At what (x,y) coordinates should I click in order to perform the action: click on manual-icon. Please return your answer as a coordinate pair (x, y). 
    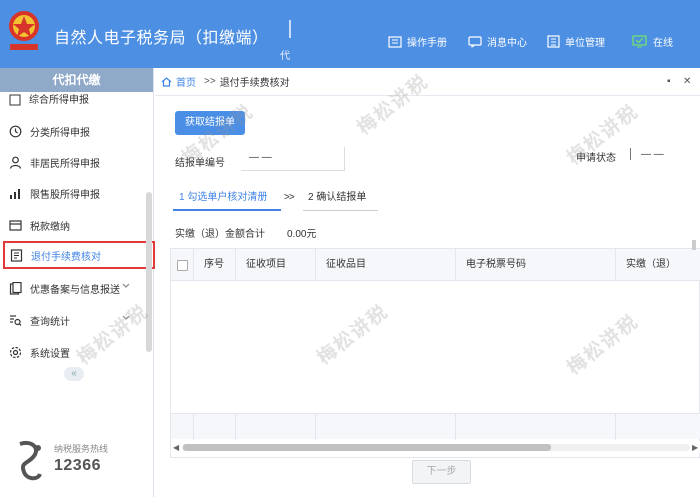
    Looking at the image, I should click on (395, 41).